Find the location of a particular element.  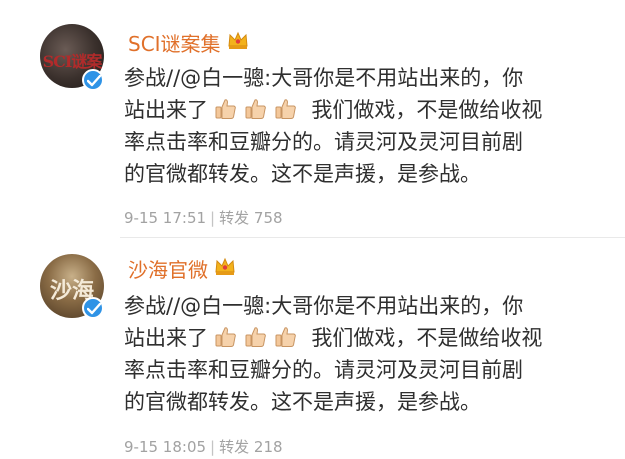

post-meta: 9-15 17:51 | 转发 758 is located at coordinates (203, 217).